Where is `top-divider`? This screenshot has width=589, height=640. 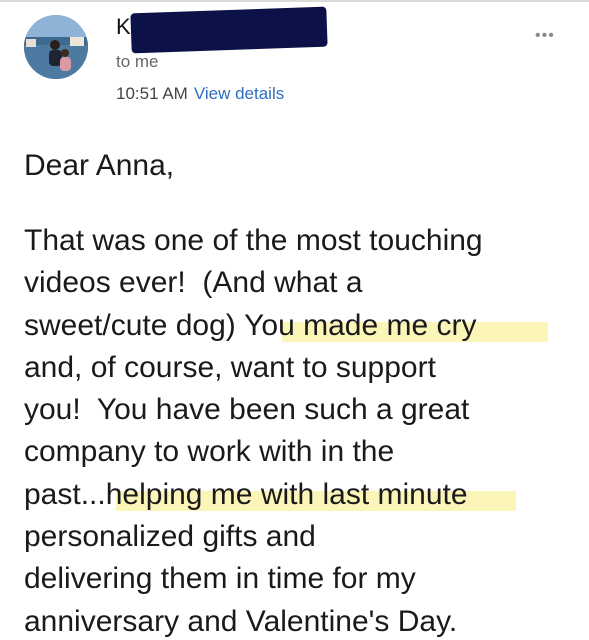 top-divider is located at coordinates (294, 1).